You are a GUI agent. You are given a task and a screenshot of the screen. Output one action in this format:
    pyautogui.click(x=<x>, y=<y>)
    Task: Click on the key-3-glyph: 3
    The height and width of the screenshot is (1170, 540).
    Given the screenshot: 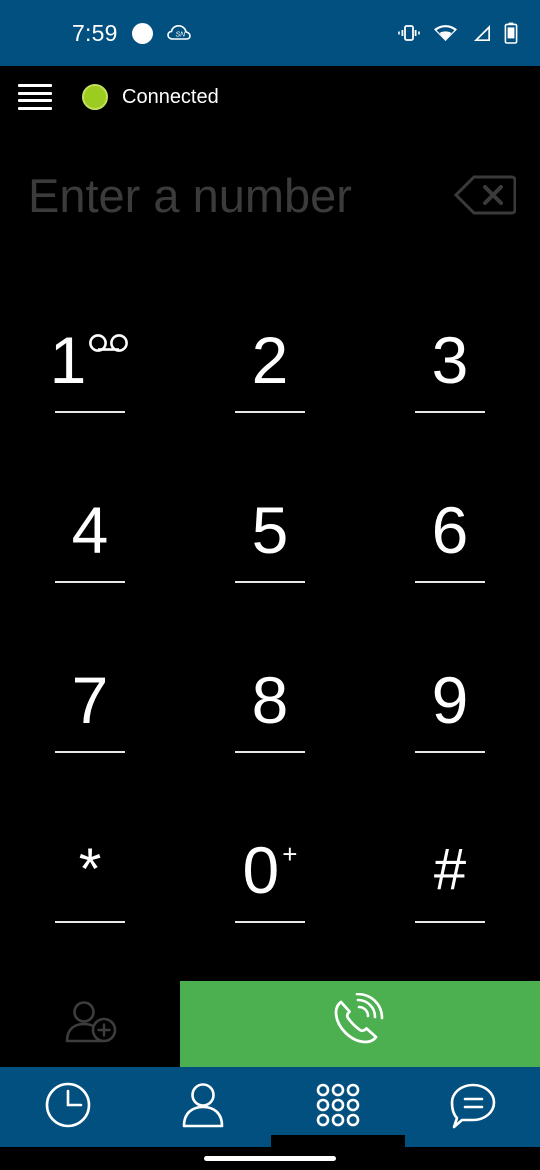 What is the action you would take?
    pyautogui.click(x=450, y=360)
    